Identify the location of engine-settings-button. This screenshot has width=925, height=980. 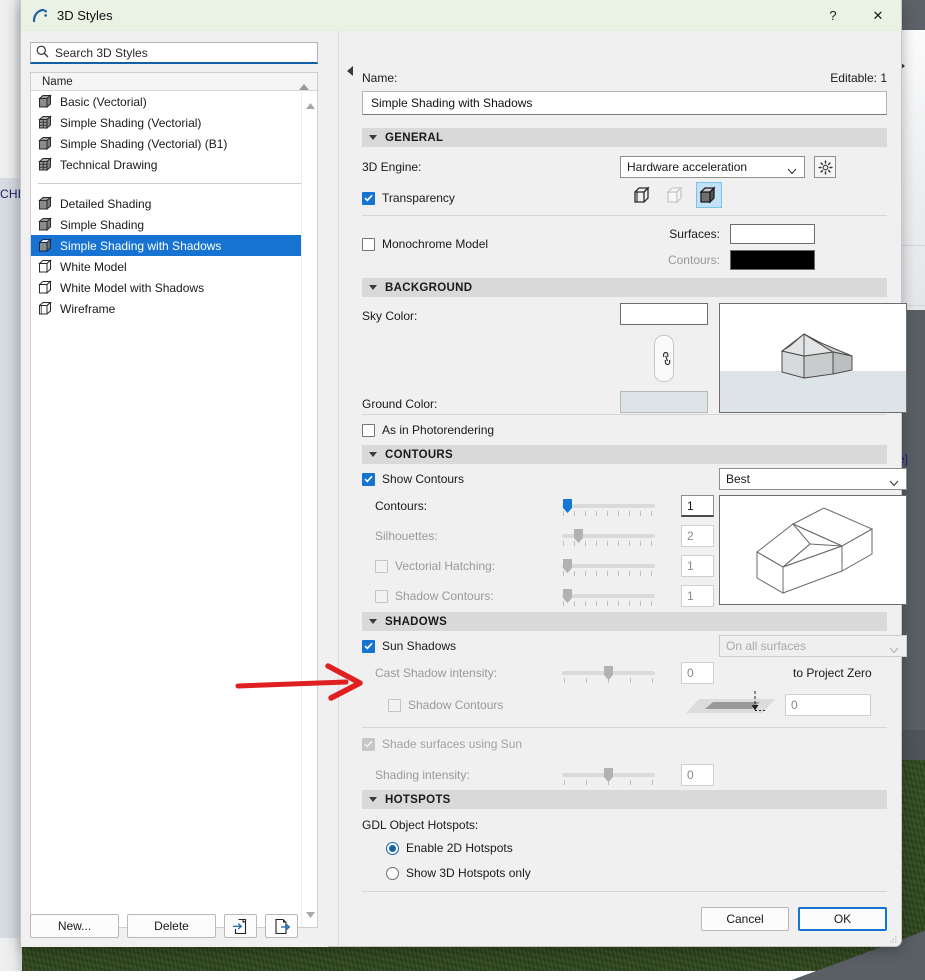
(825, 167).